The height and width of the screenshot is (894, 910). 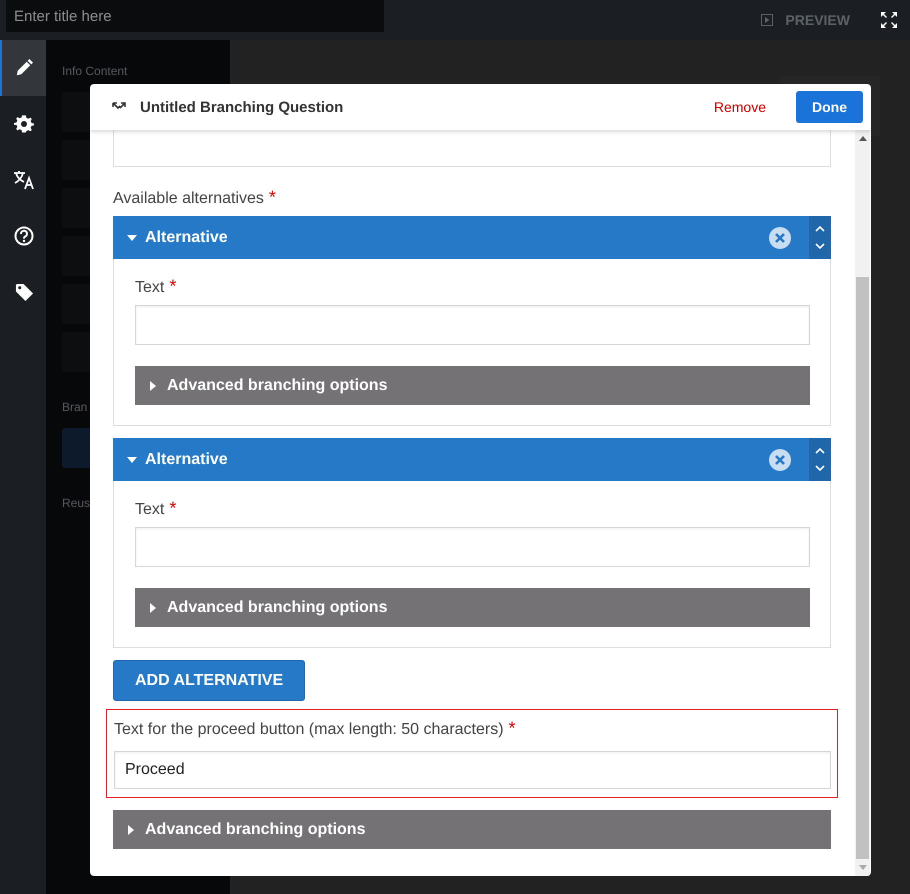 What do you see at coordinates (75, 407) in the screenshot?
I see `section-heading: Bran` at bounding box center [75, 407].